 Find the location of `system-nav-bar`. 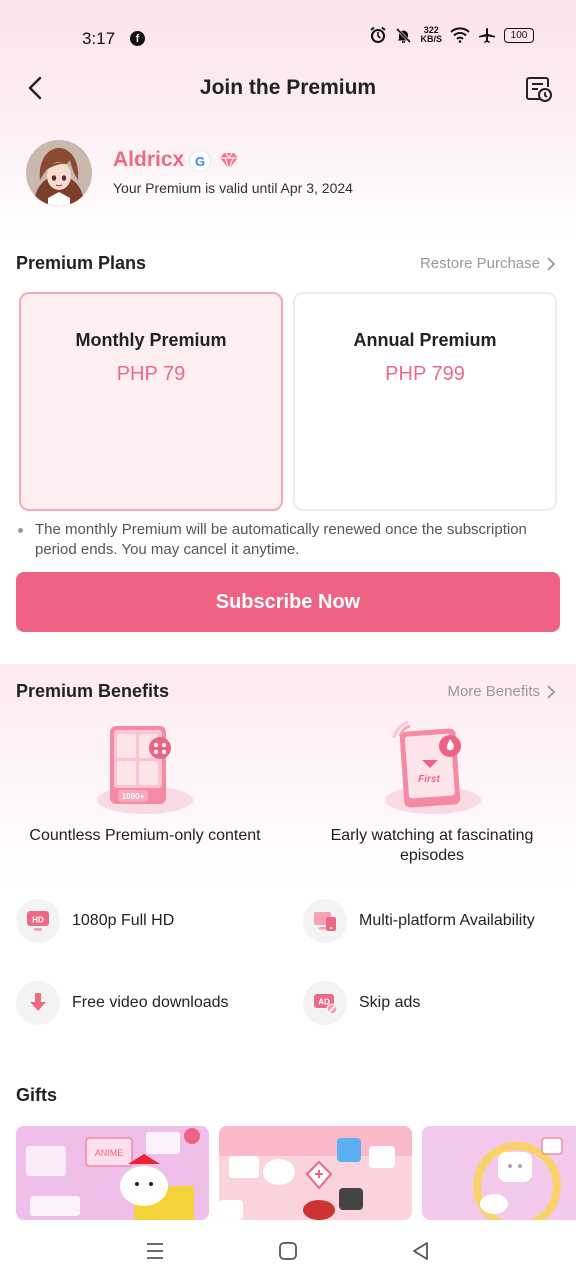

system-nav-bar is located at coordinates (288, 1250).